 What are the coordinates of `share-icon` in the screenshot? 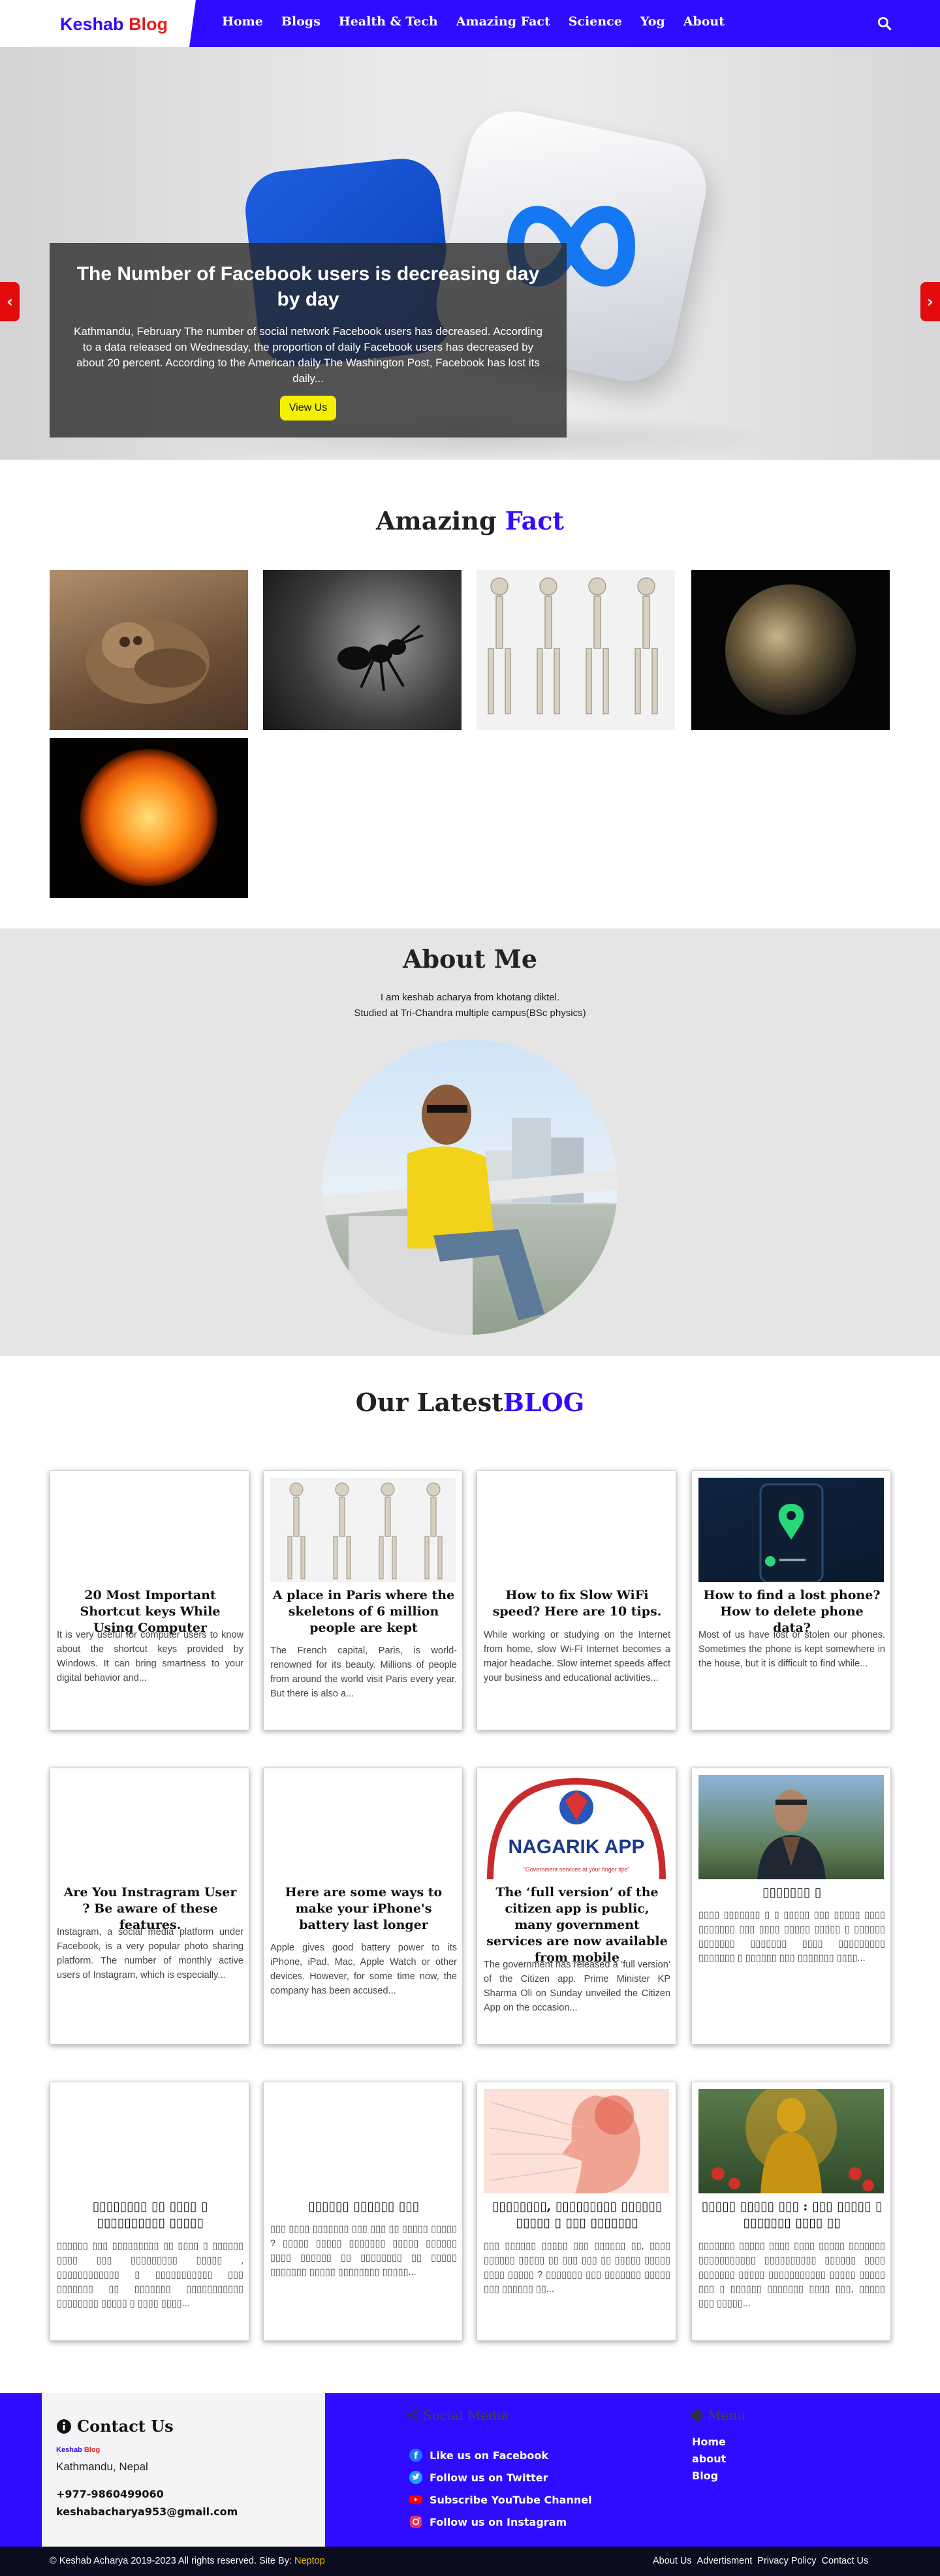 It's located at (412, 2415).